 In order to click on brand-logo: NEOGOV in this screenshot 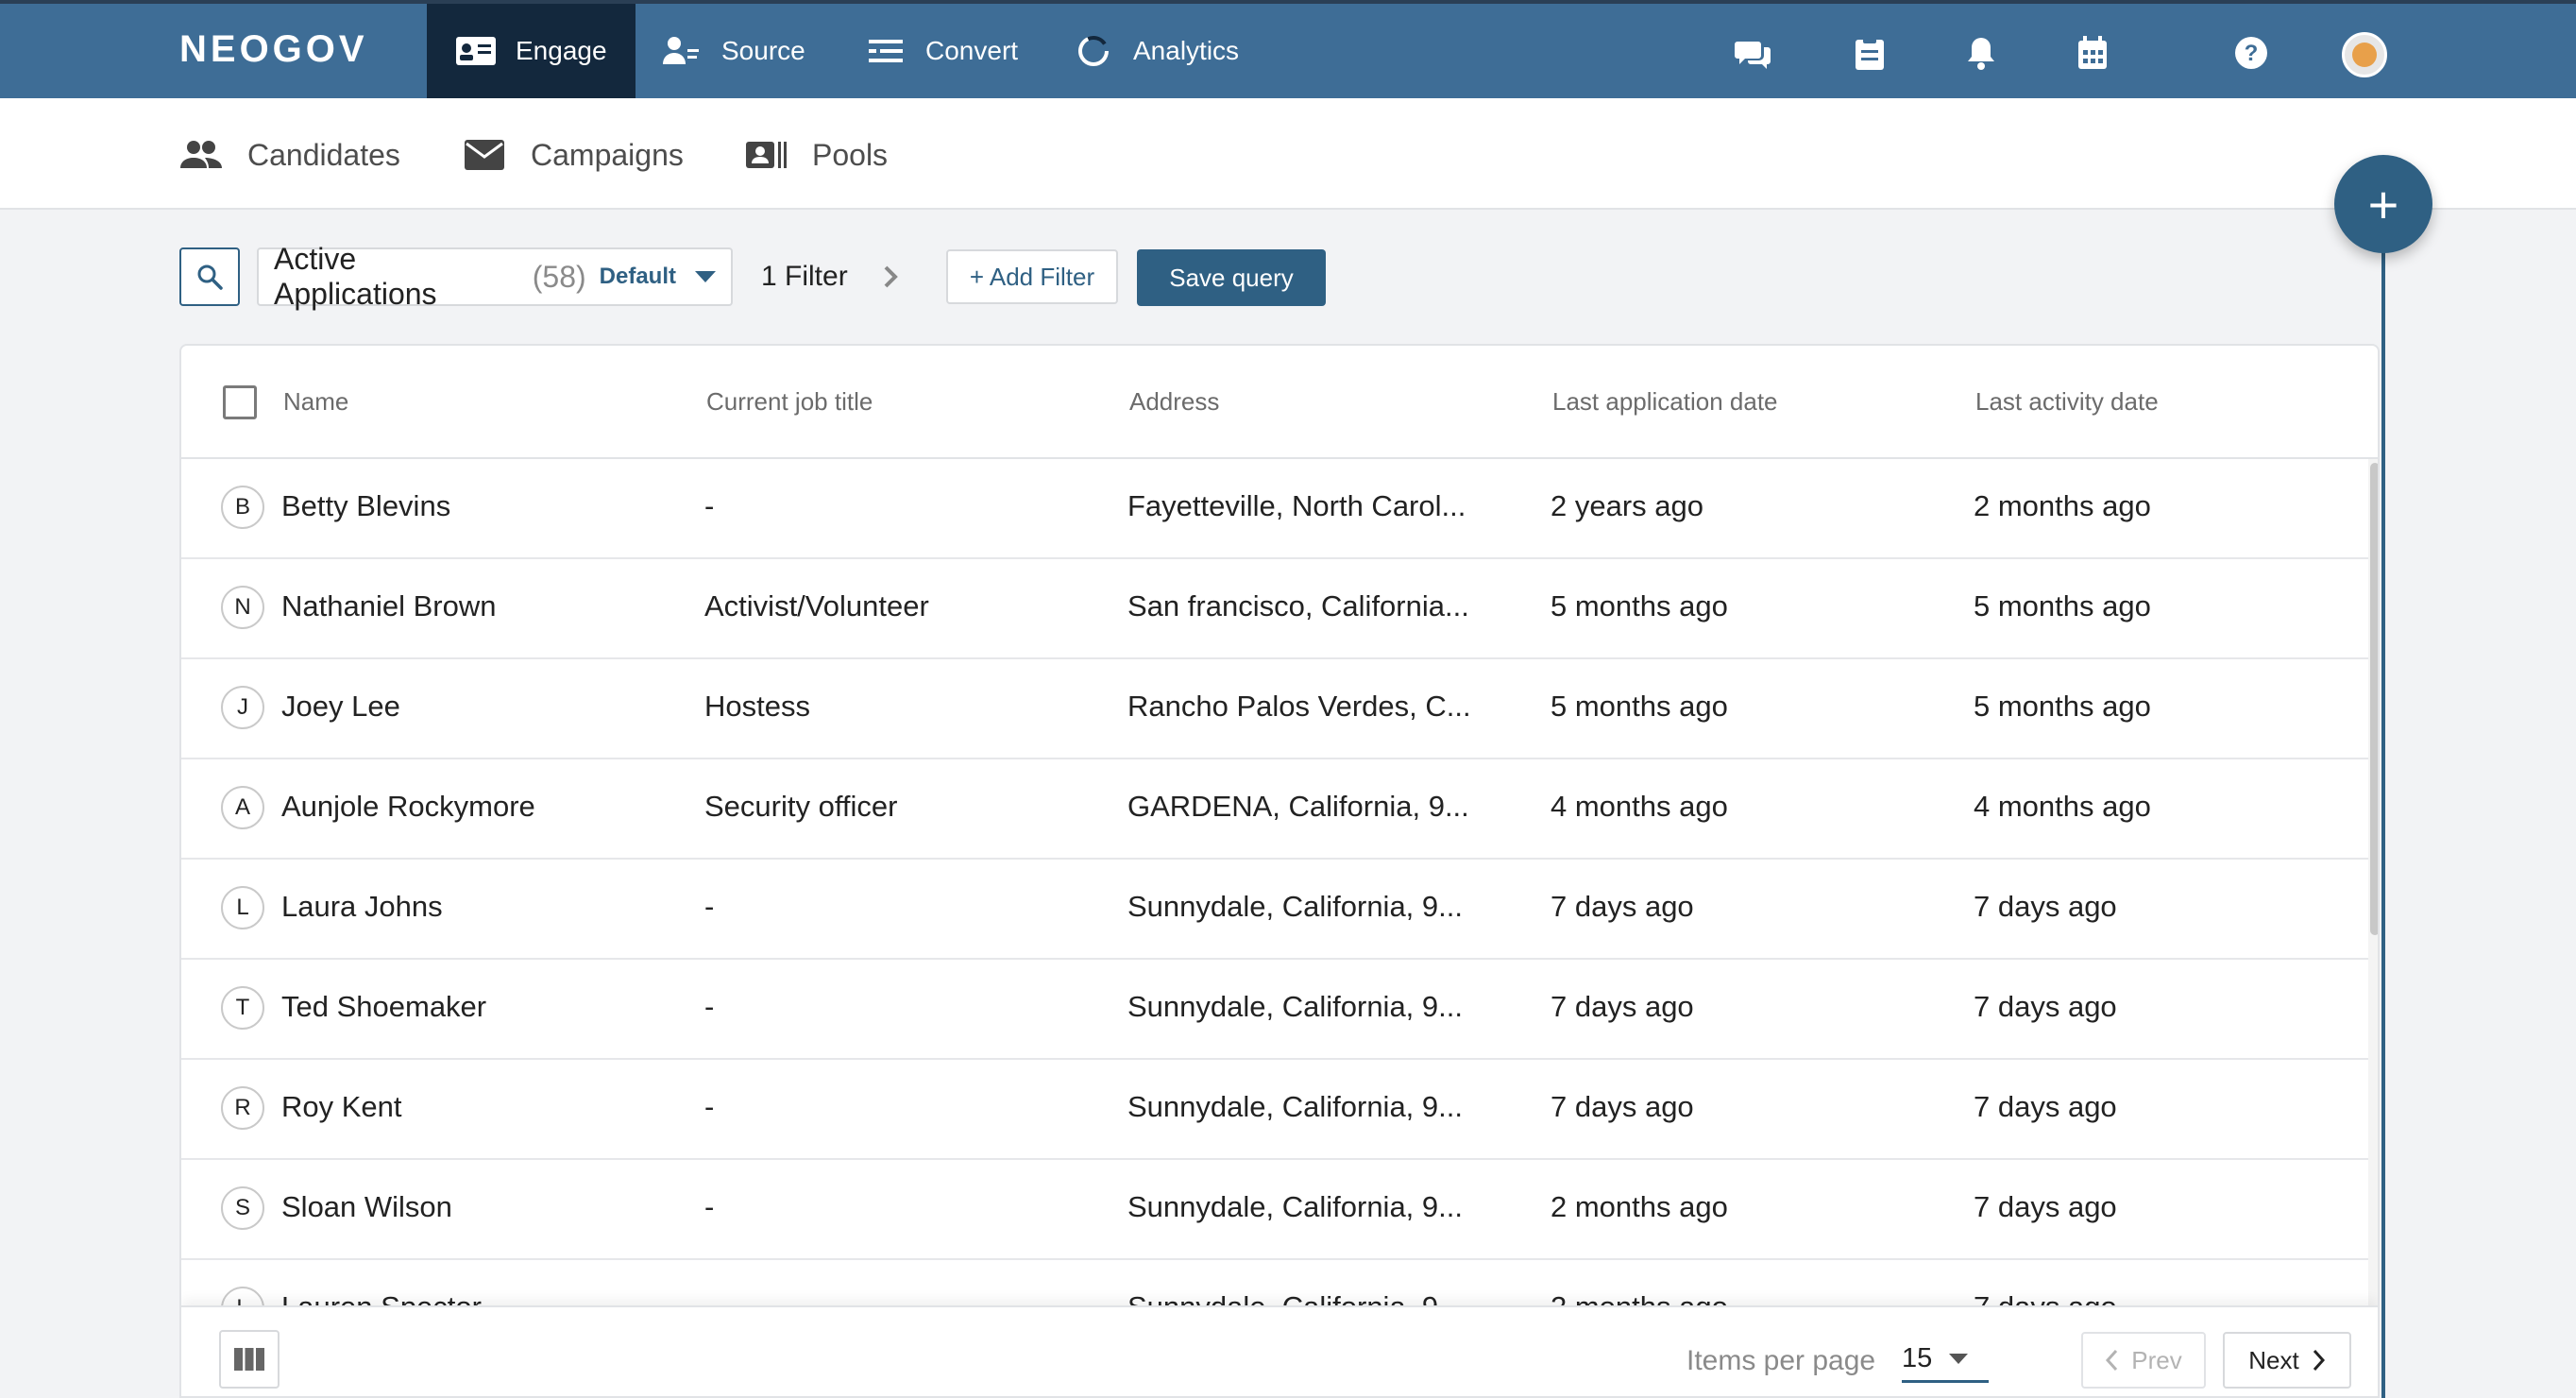, I will do `click(273, 49)`.